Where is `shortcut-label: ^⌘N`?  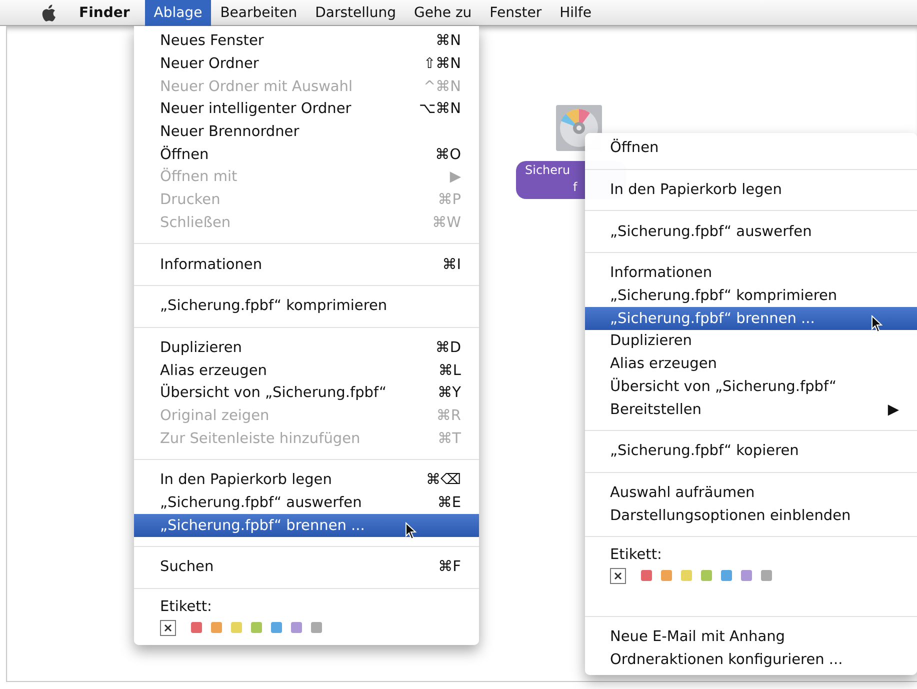
shortcut-label: ^⌘N is located at coordinates (442, 86).